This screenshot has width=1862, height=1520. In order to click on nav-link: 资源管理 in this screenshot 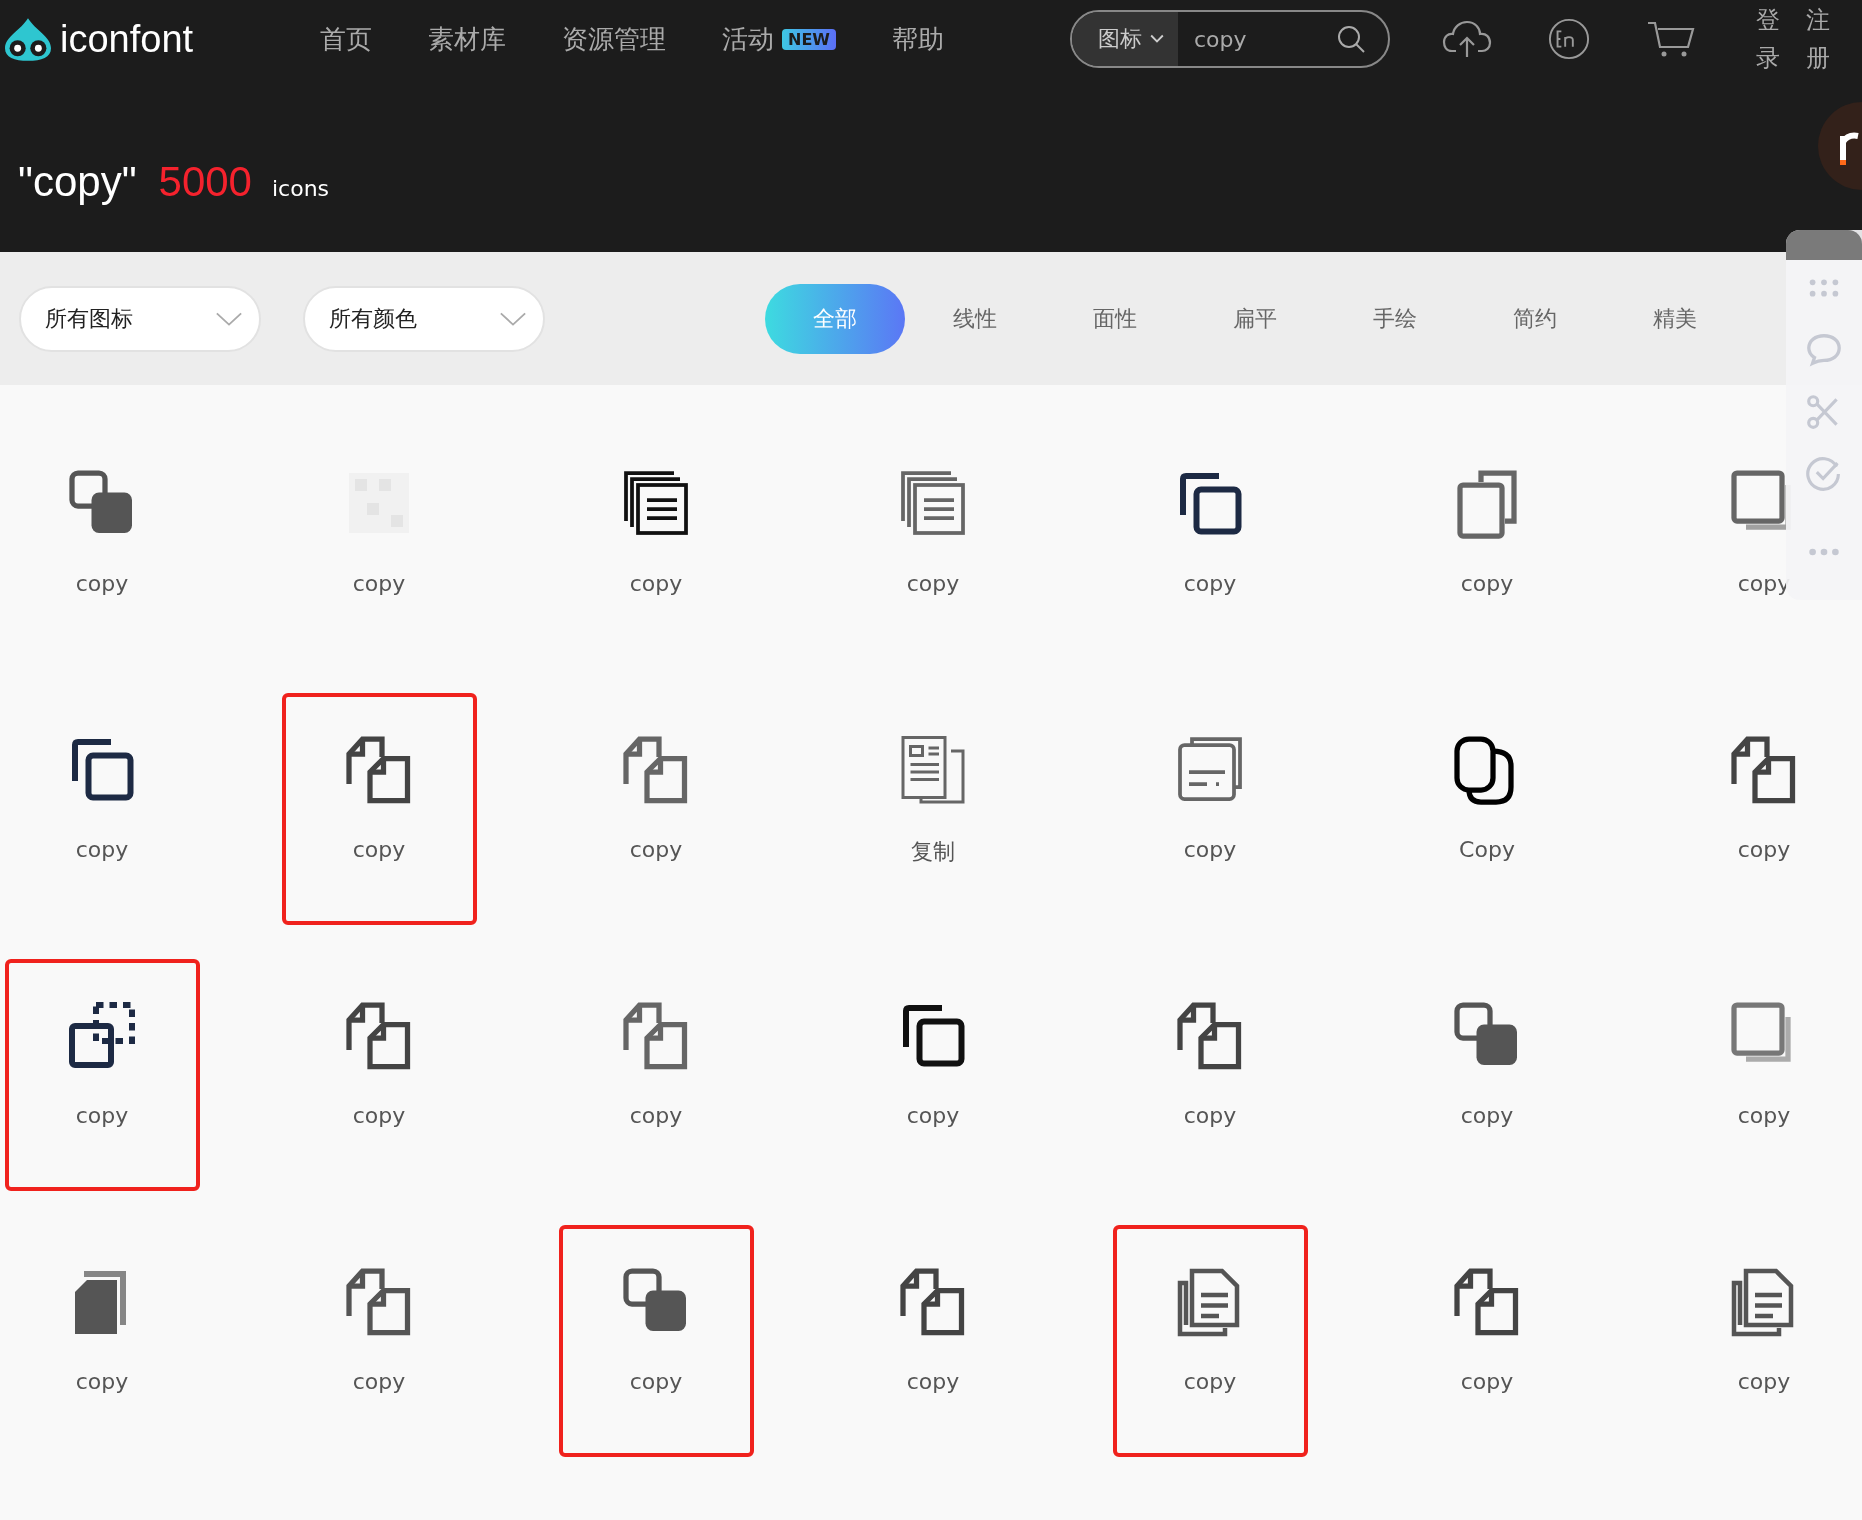, I will do `click(614, 39)`.